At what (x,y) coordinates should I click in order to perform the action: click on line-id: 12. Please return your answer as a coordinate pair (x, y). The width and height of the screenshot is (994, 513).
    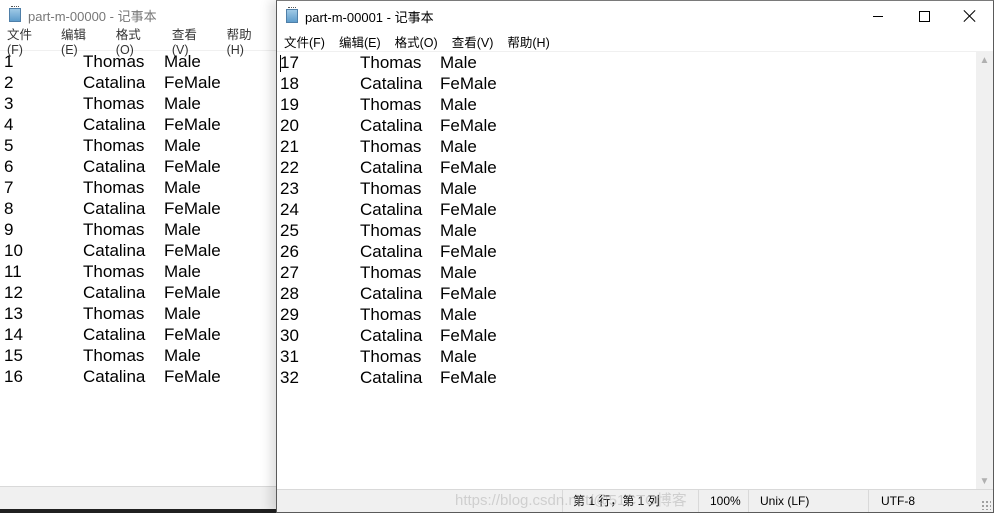
    Looking at the image, I should click on (13, 292).